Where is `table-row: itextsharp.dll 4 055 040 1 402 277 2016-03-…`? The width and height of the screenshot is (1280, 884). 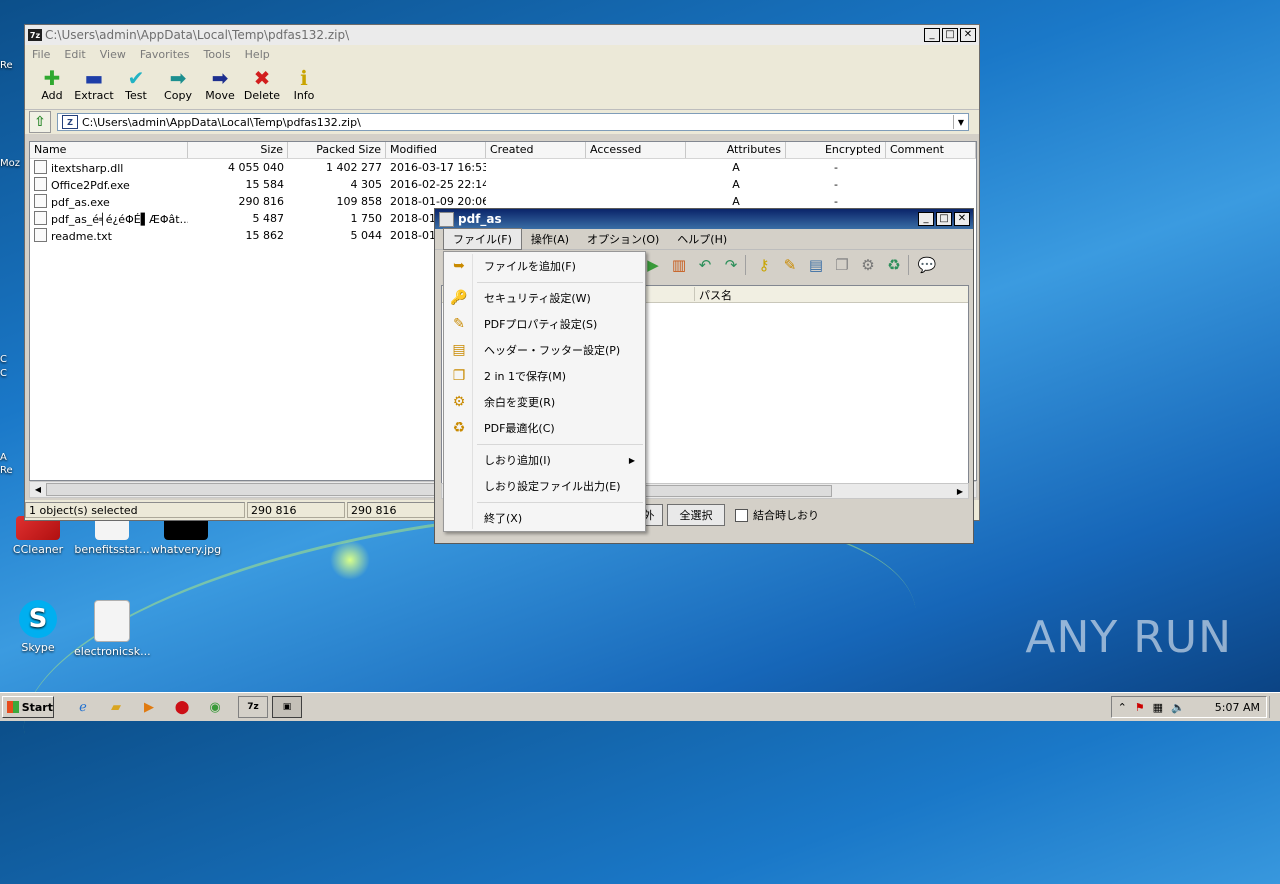
table-row: itextsharp.dll 4 055 040 1 402 277 2016-03-… is located at coordinates (503, 167).